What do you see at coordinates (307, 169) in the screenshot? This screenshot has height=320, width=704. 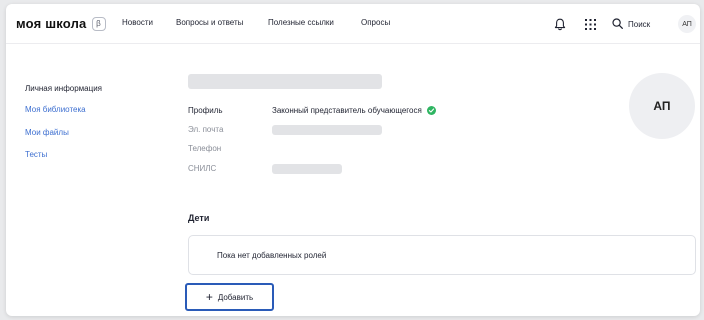 I see `redacted-snils` at bounding box center [307, 169].